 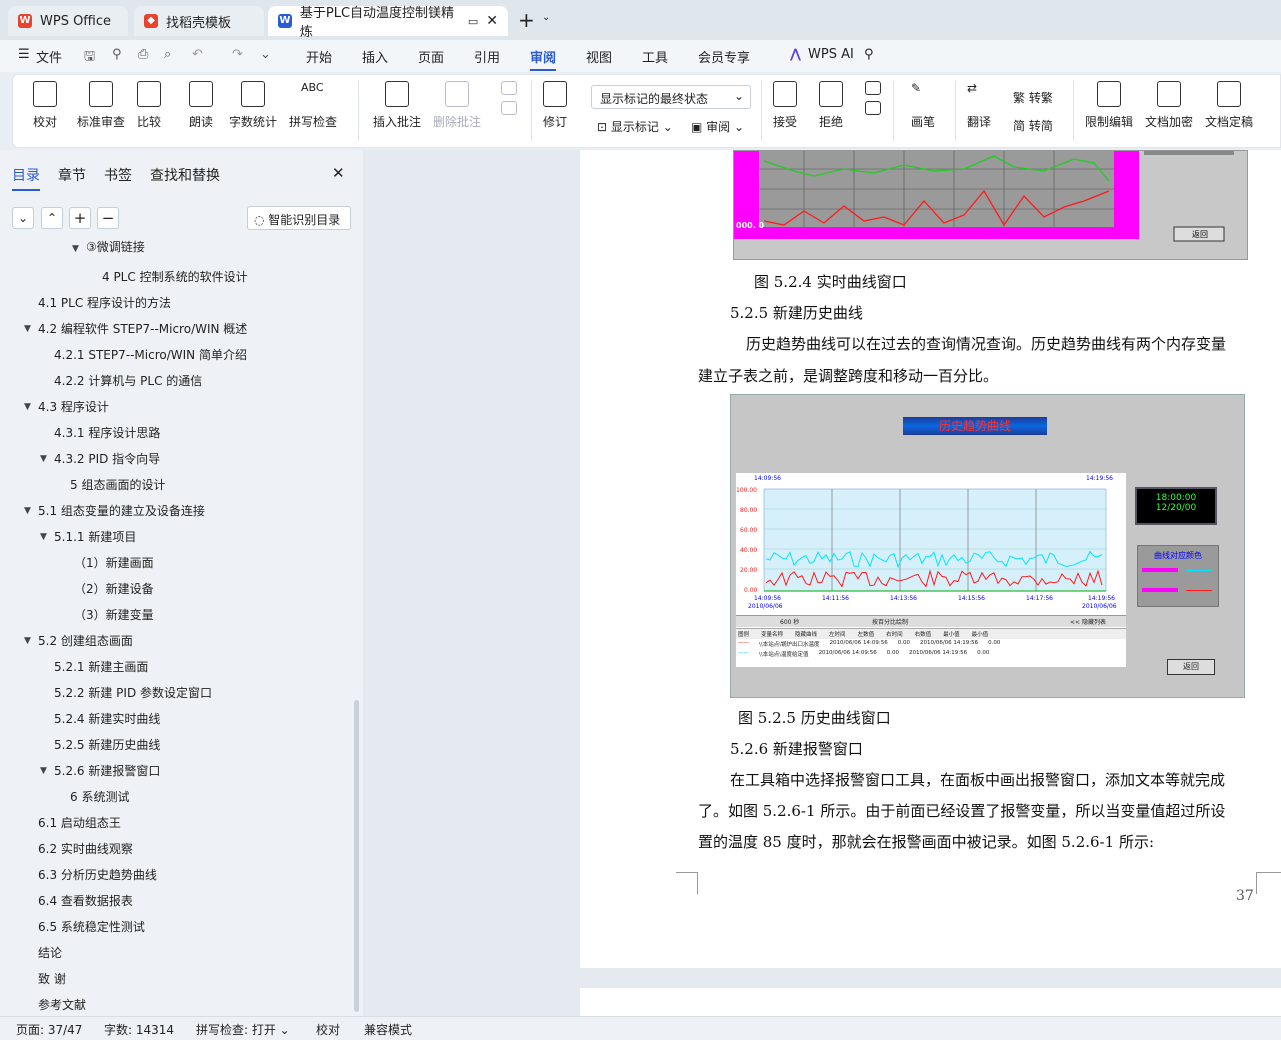 What do you see at coordinates (114, 562) in the screenshot?
I see `toc-item: （1）新建画面` at bounding box center [114, 562].